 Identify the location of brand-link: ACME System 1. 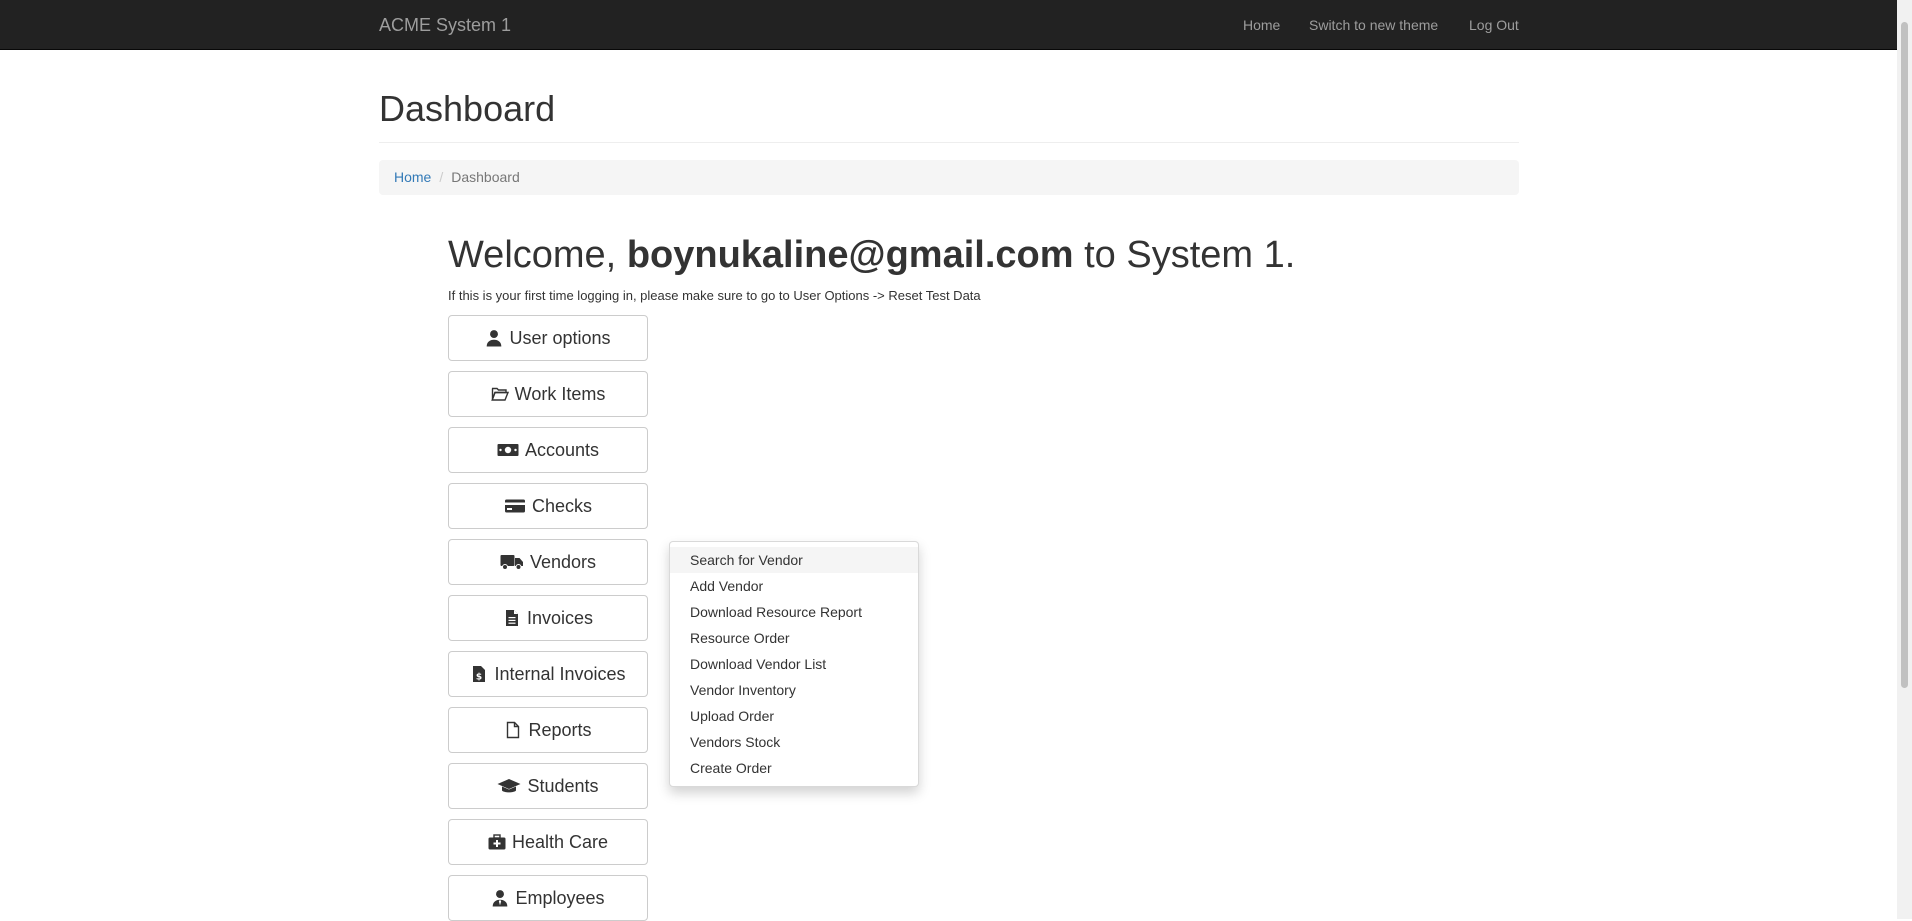
(445, 25).